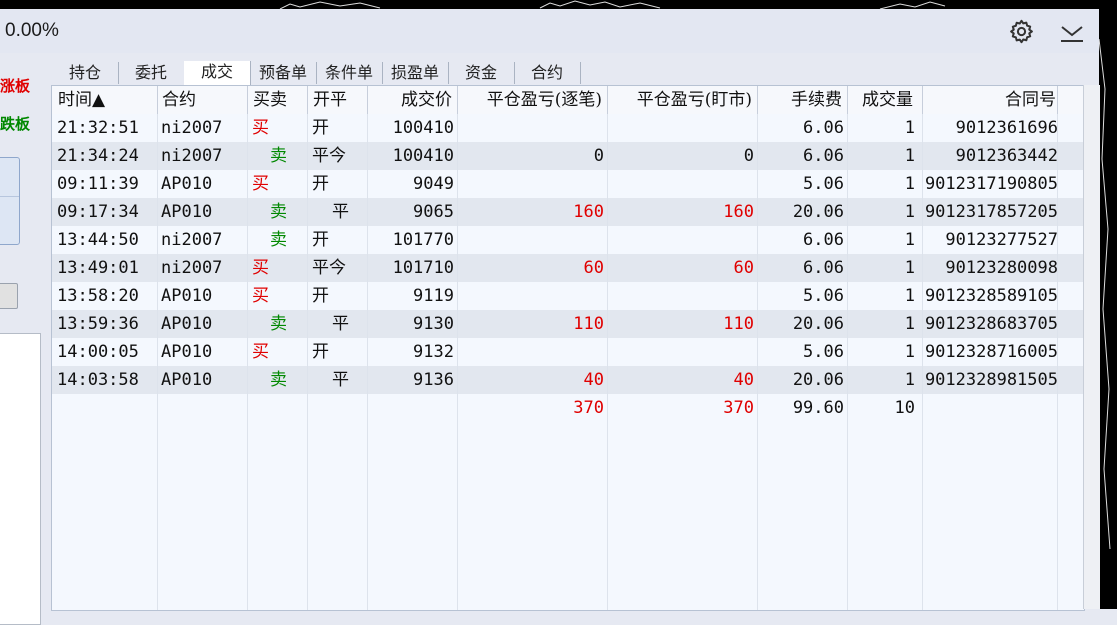 This screenshot has width=1117, height=625. I want to click on col-openclose-header: 开平, so click(338, 100).